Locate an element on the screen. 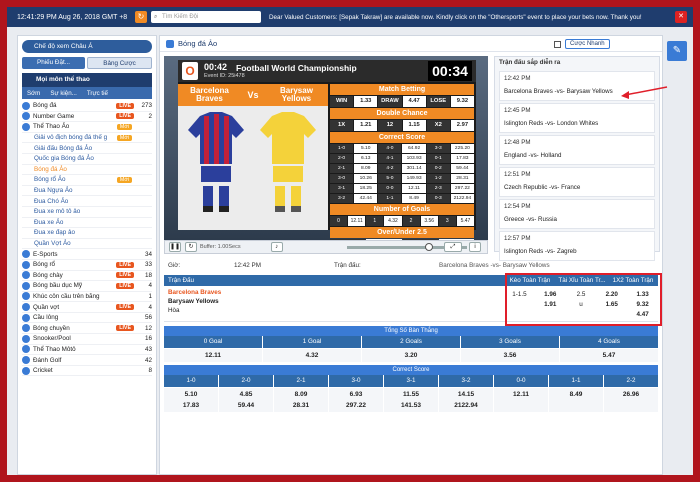  tab-live: Trực tiế is located at coordinates (97, 93).